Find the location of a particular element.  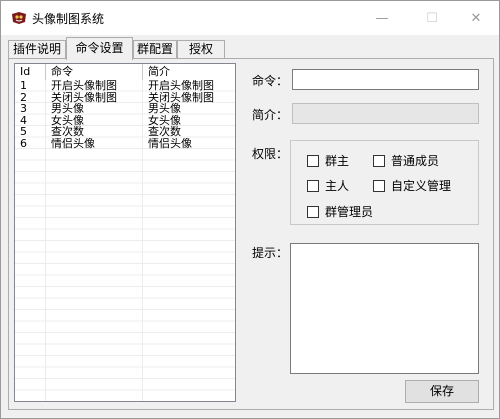

minimize-button: — is located at coordinates (382, 18).